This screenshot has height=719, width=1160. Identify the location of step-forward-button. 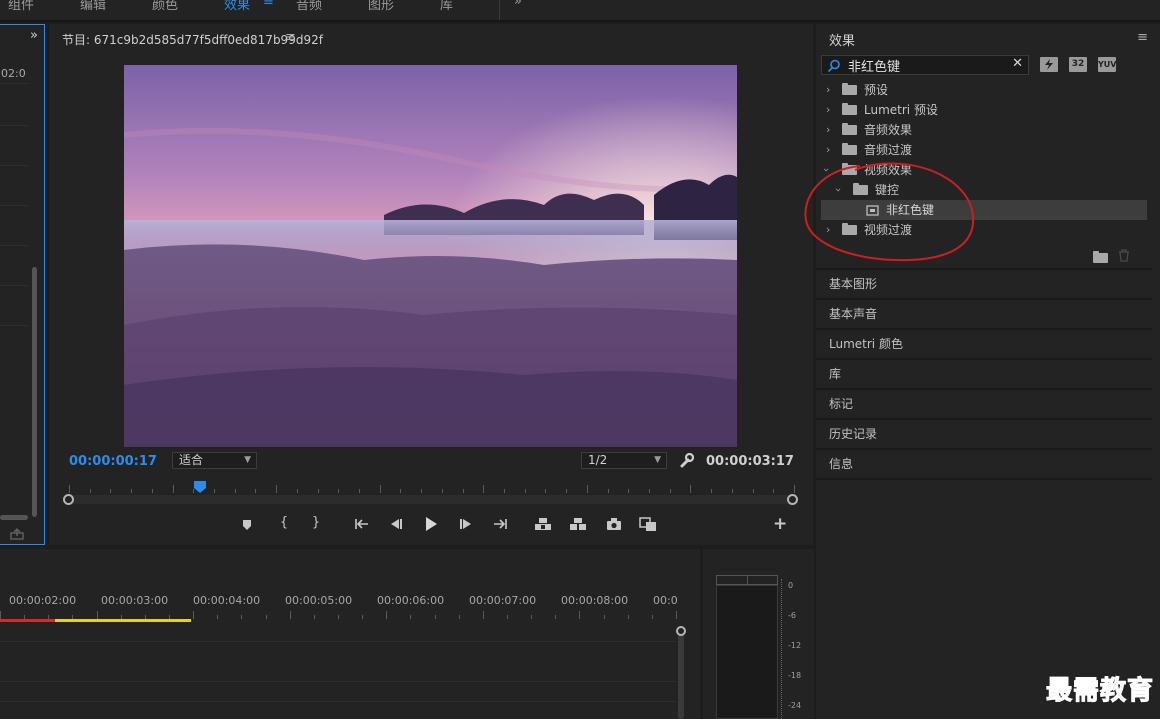
(466, 524).